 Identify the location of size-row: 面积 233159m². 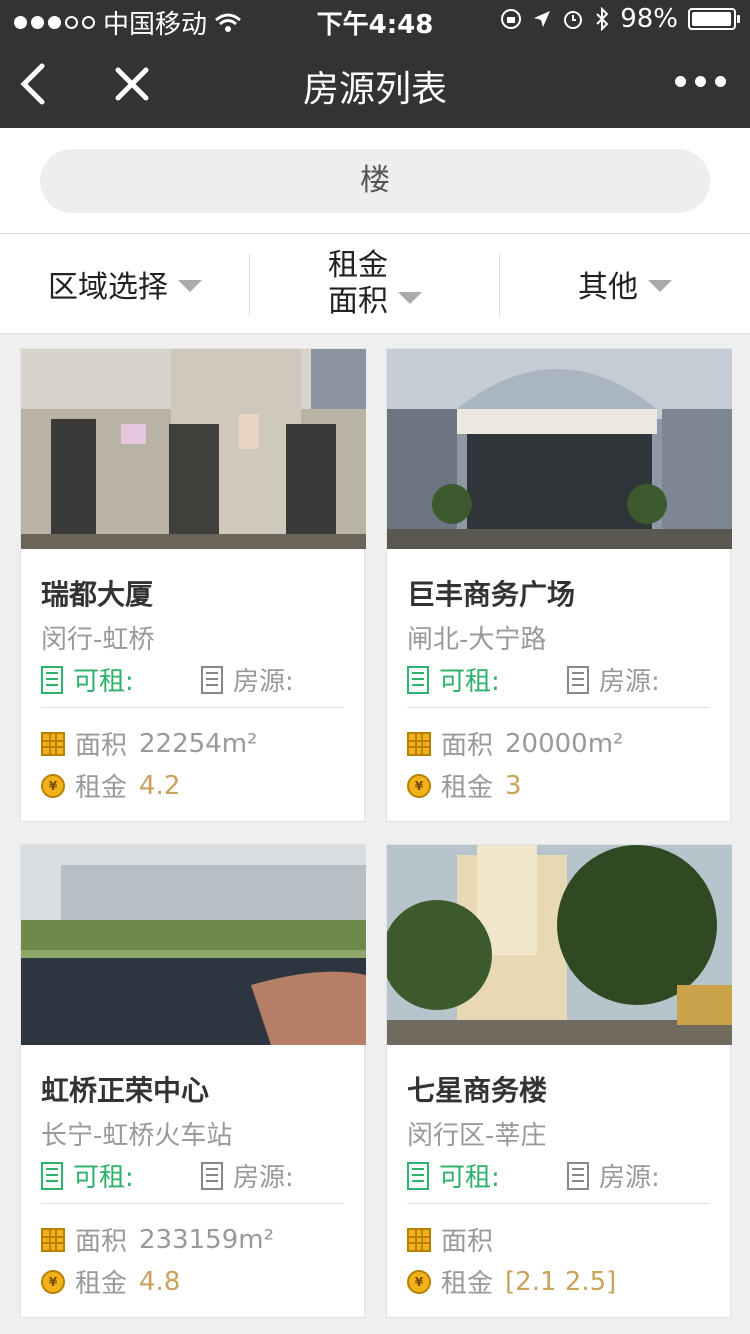
(157, 1239).